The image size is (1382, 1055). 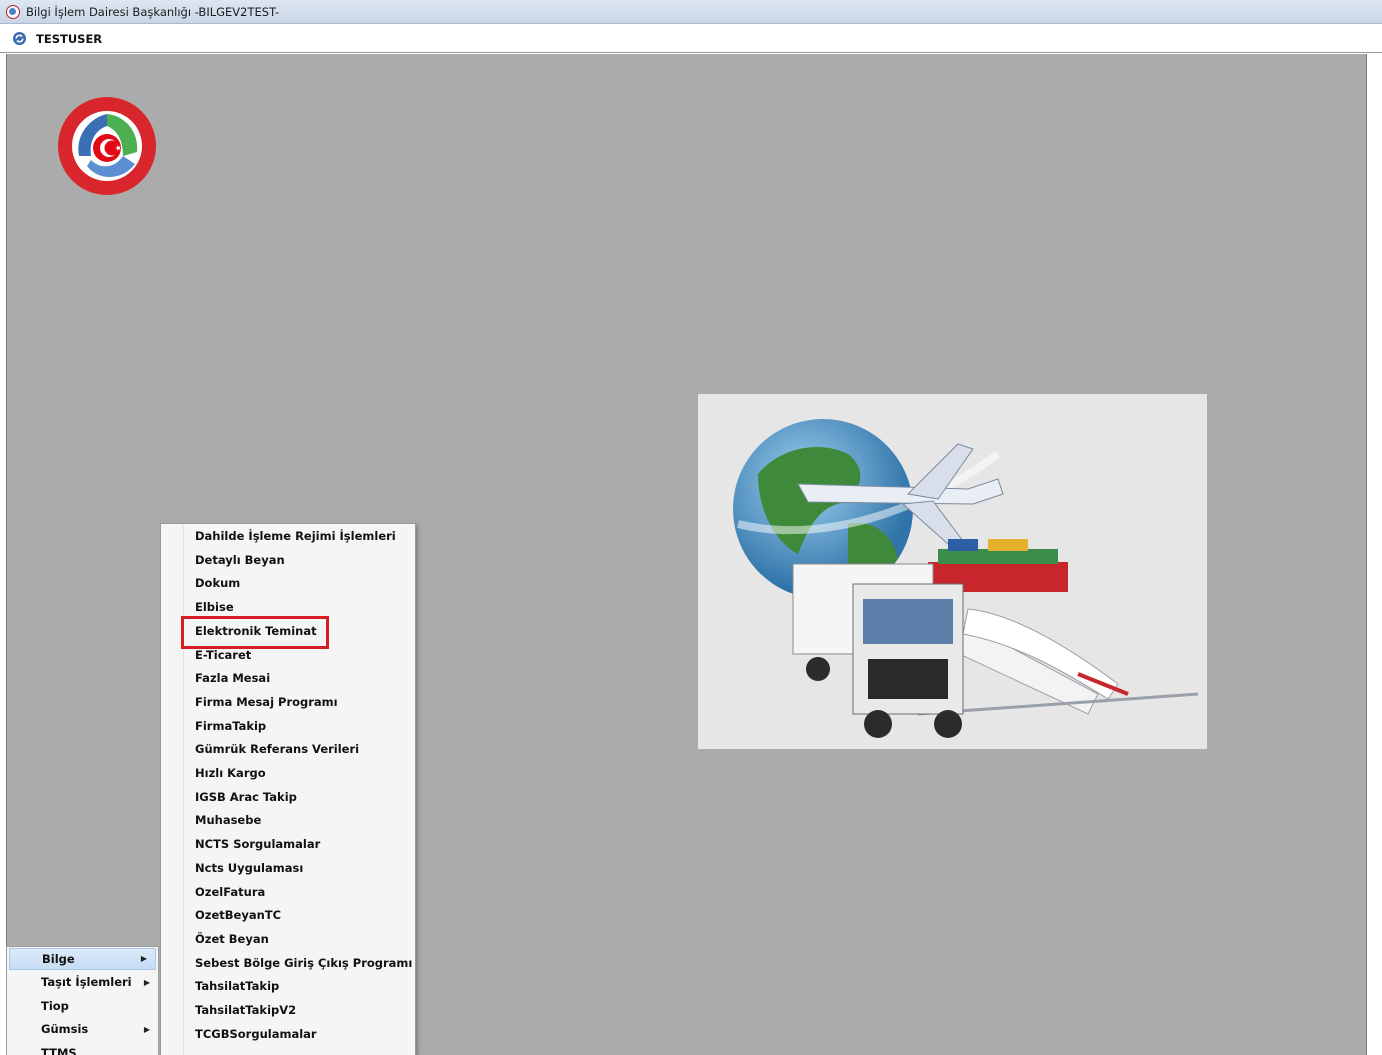 What do you see at coordinates (295, 537) in the screenshot?
I see `submenu-item: Dahilde İşleme Rejimi İşlemleri` at bounding box center [295, 537].